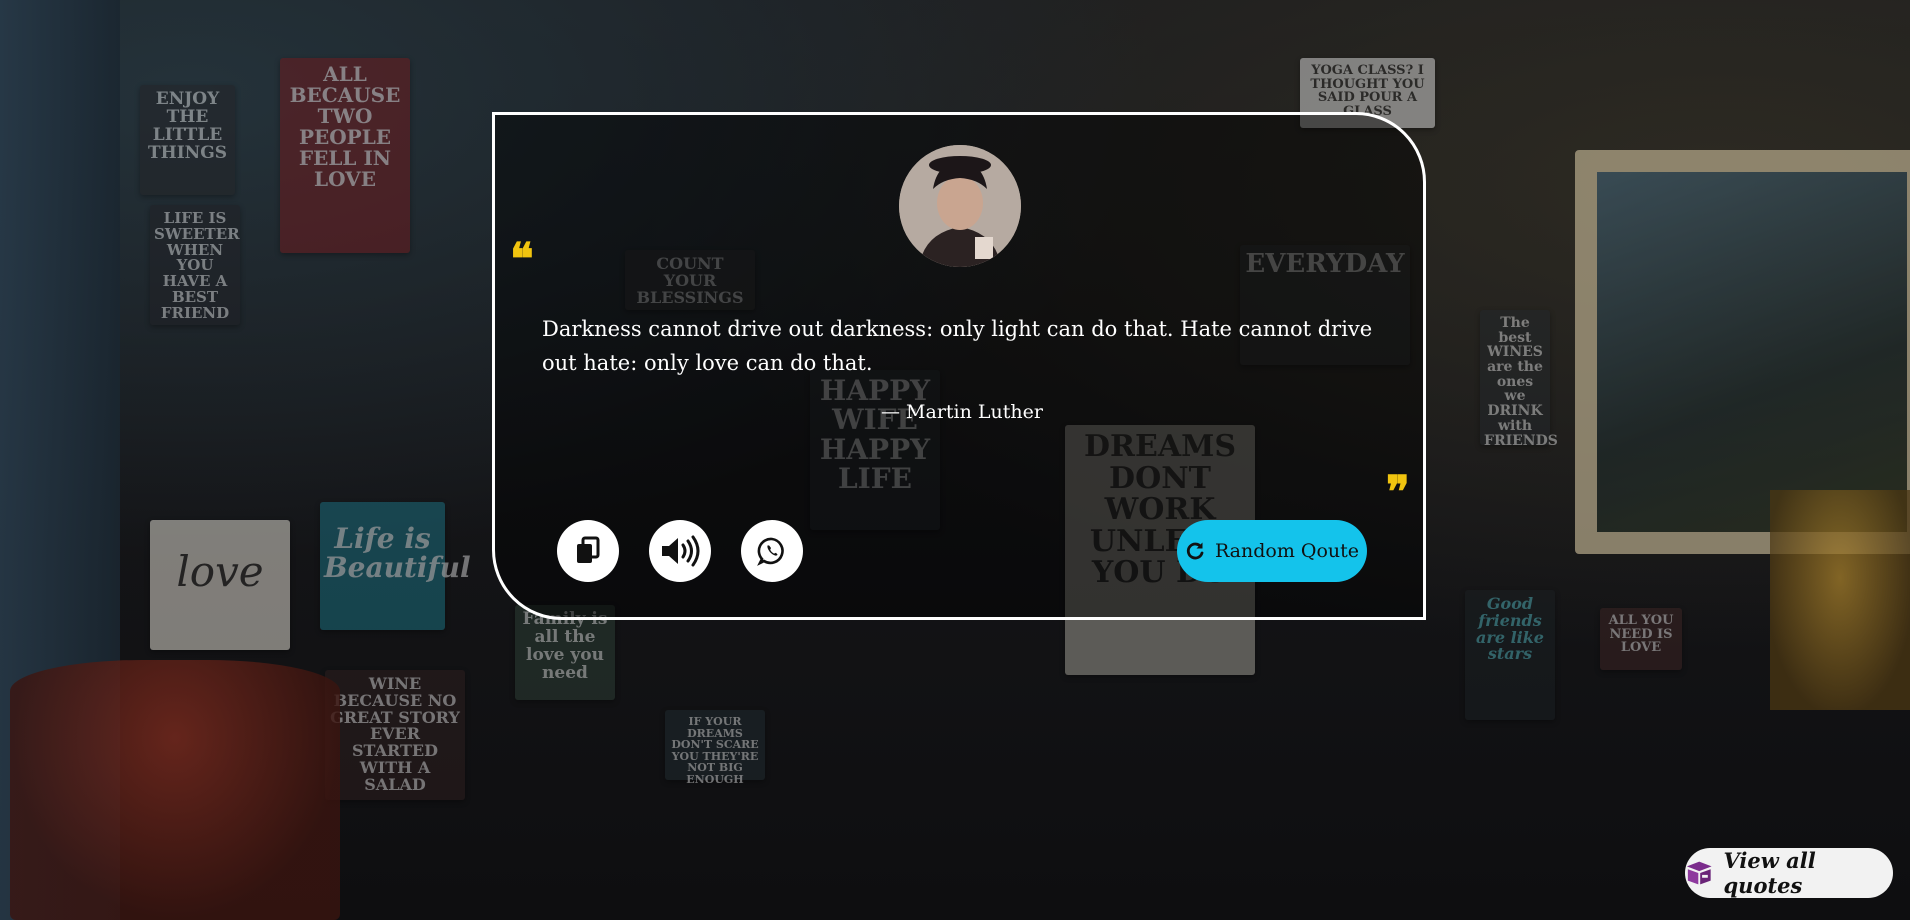 This screenshot has height=920, width=1910. I want to click on whatsapp-share-button, so click(772, 551).